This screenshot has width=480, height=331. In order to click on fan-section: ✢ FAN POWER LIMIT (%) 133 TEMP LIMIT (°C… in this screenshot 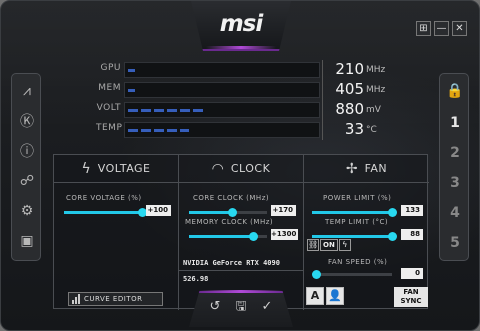, I will do `click(366, 232)`.